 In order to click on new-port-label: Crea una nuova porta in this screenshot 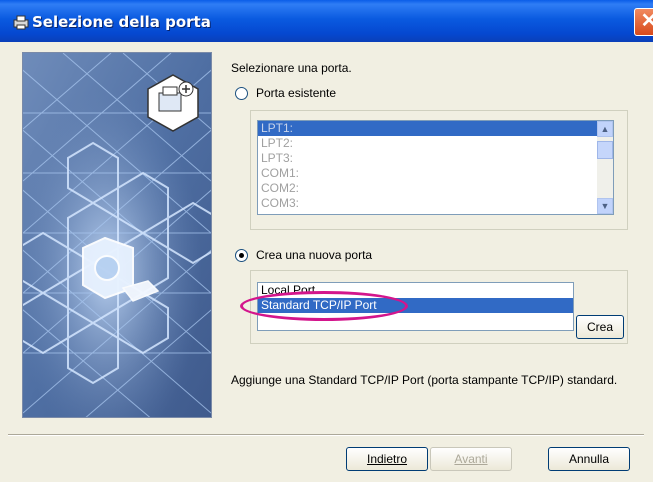, I will do `click(314, 255)`.